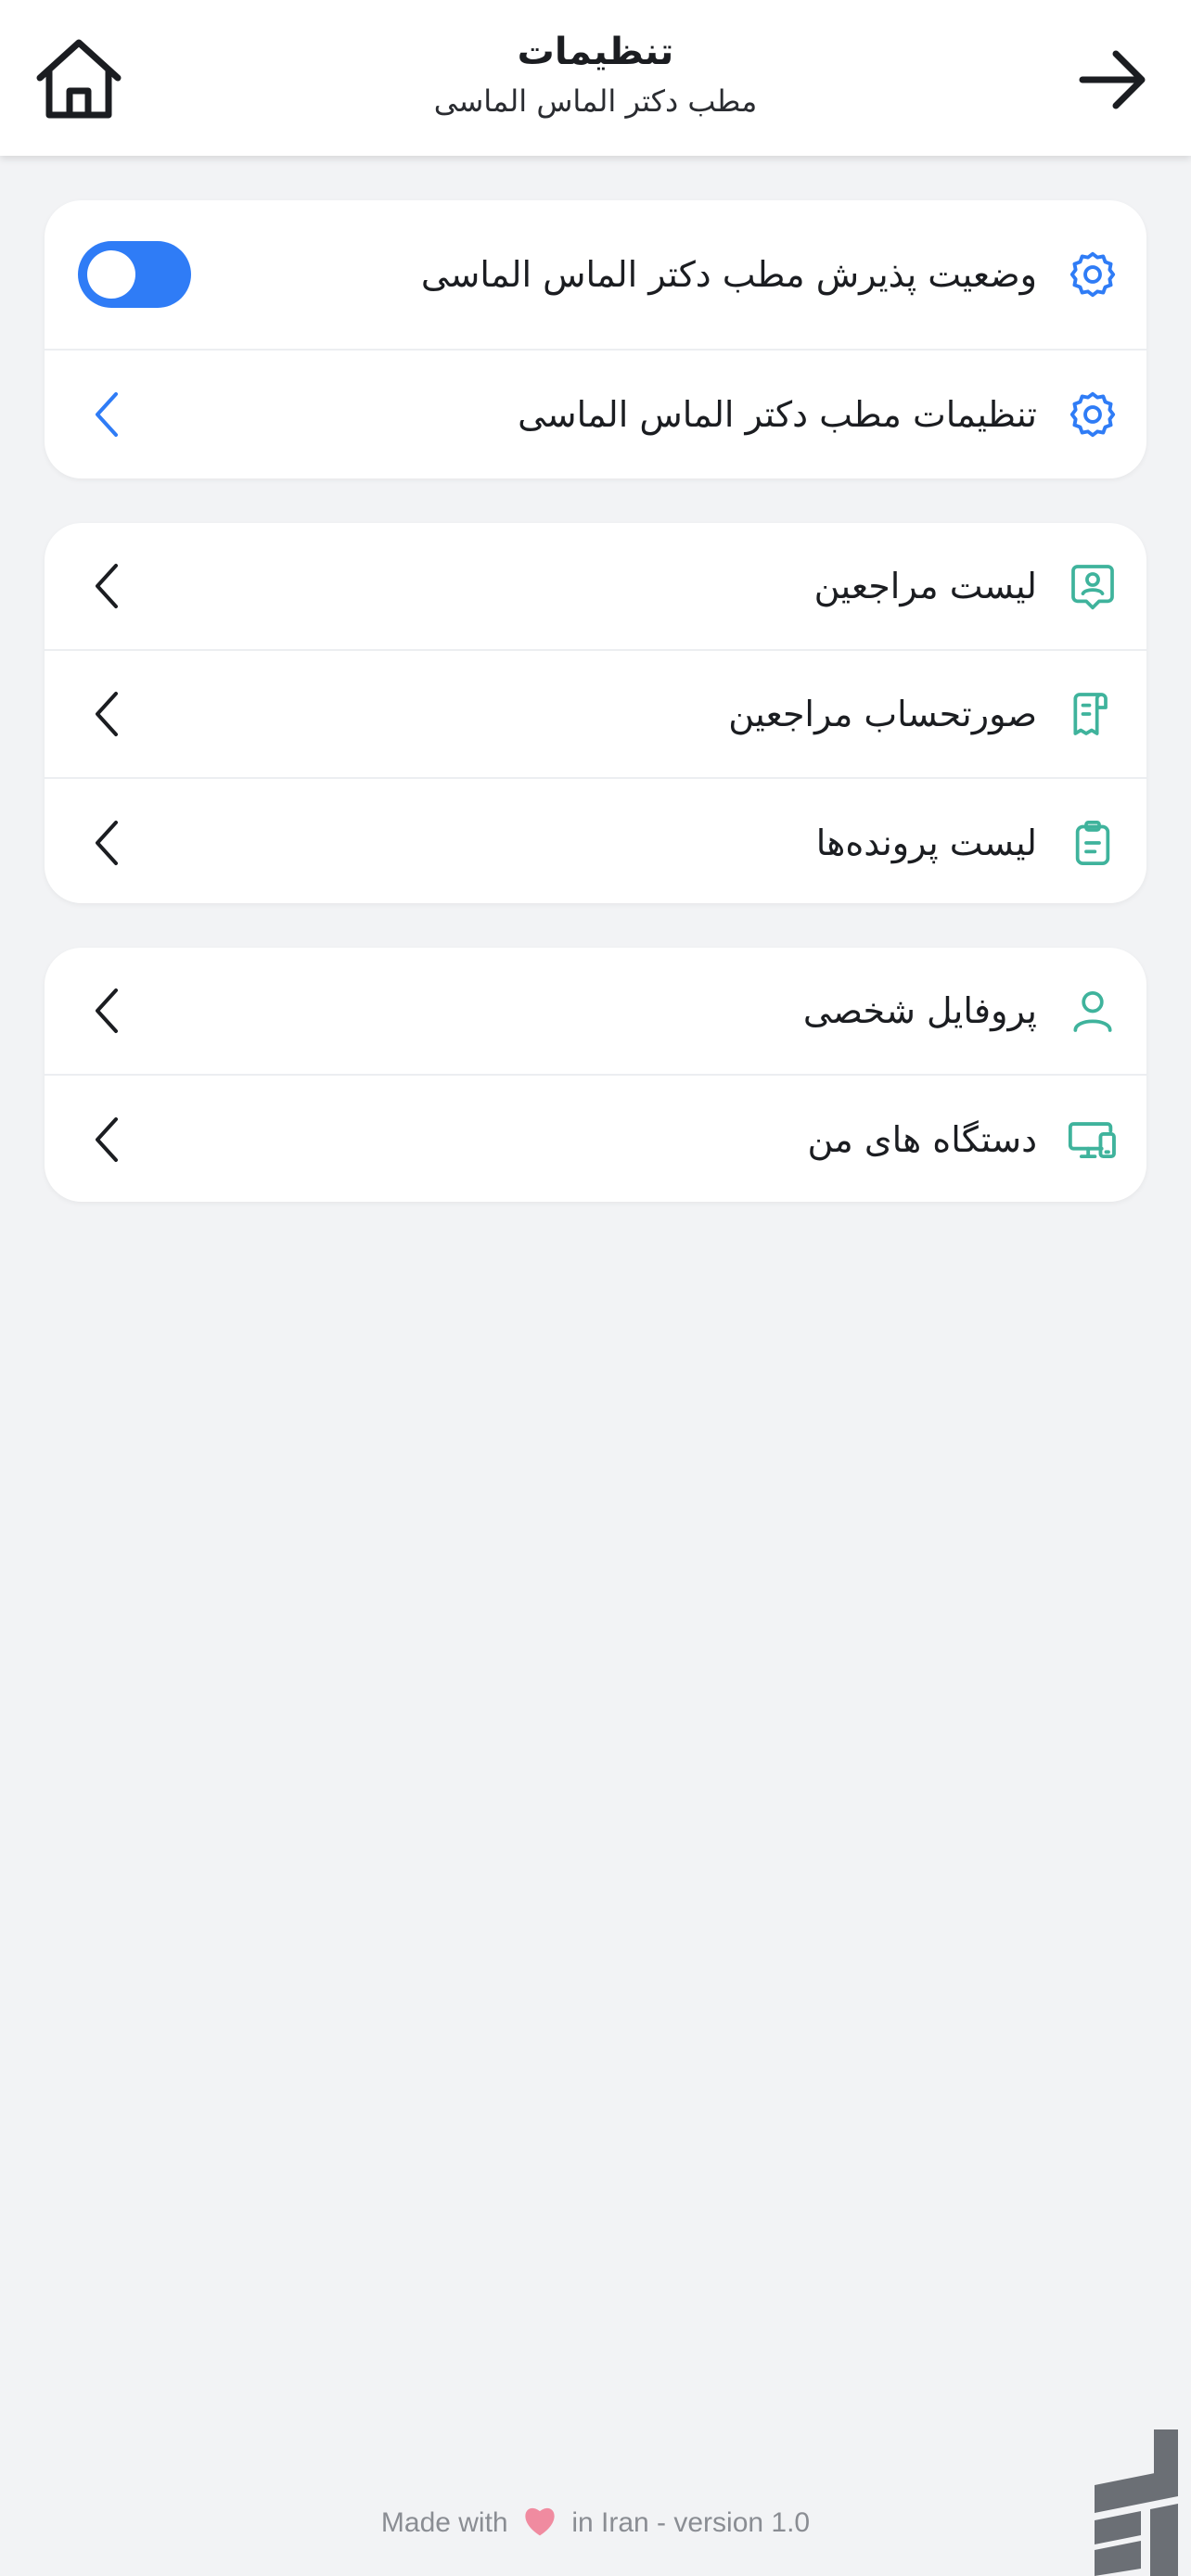 This screenshot has width=1191, height=2576. Describe the element at coordinates (926, 843) in the screenshot. I see `files-list-label: لیست پرونده‌ها` at that location.